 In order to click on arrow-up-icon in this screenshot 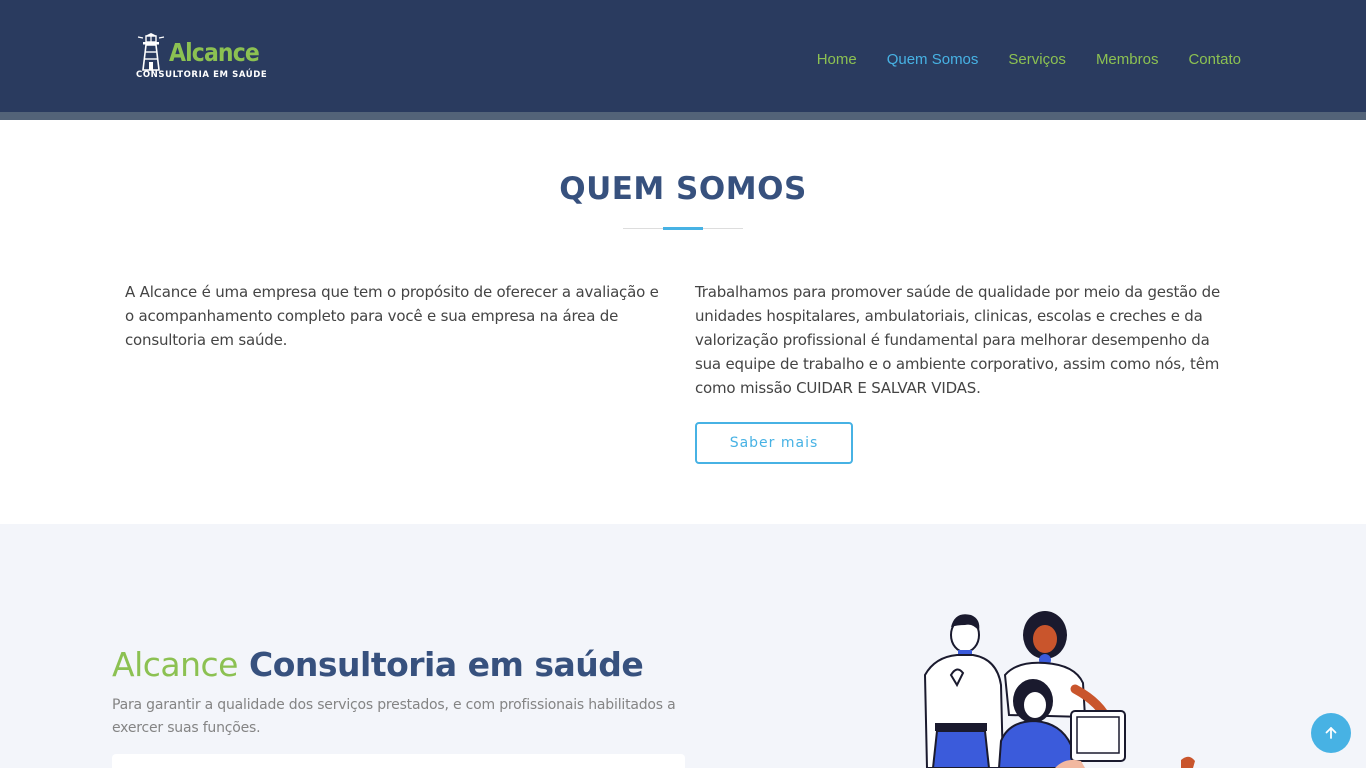, I will do `click(1331, 733)`.